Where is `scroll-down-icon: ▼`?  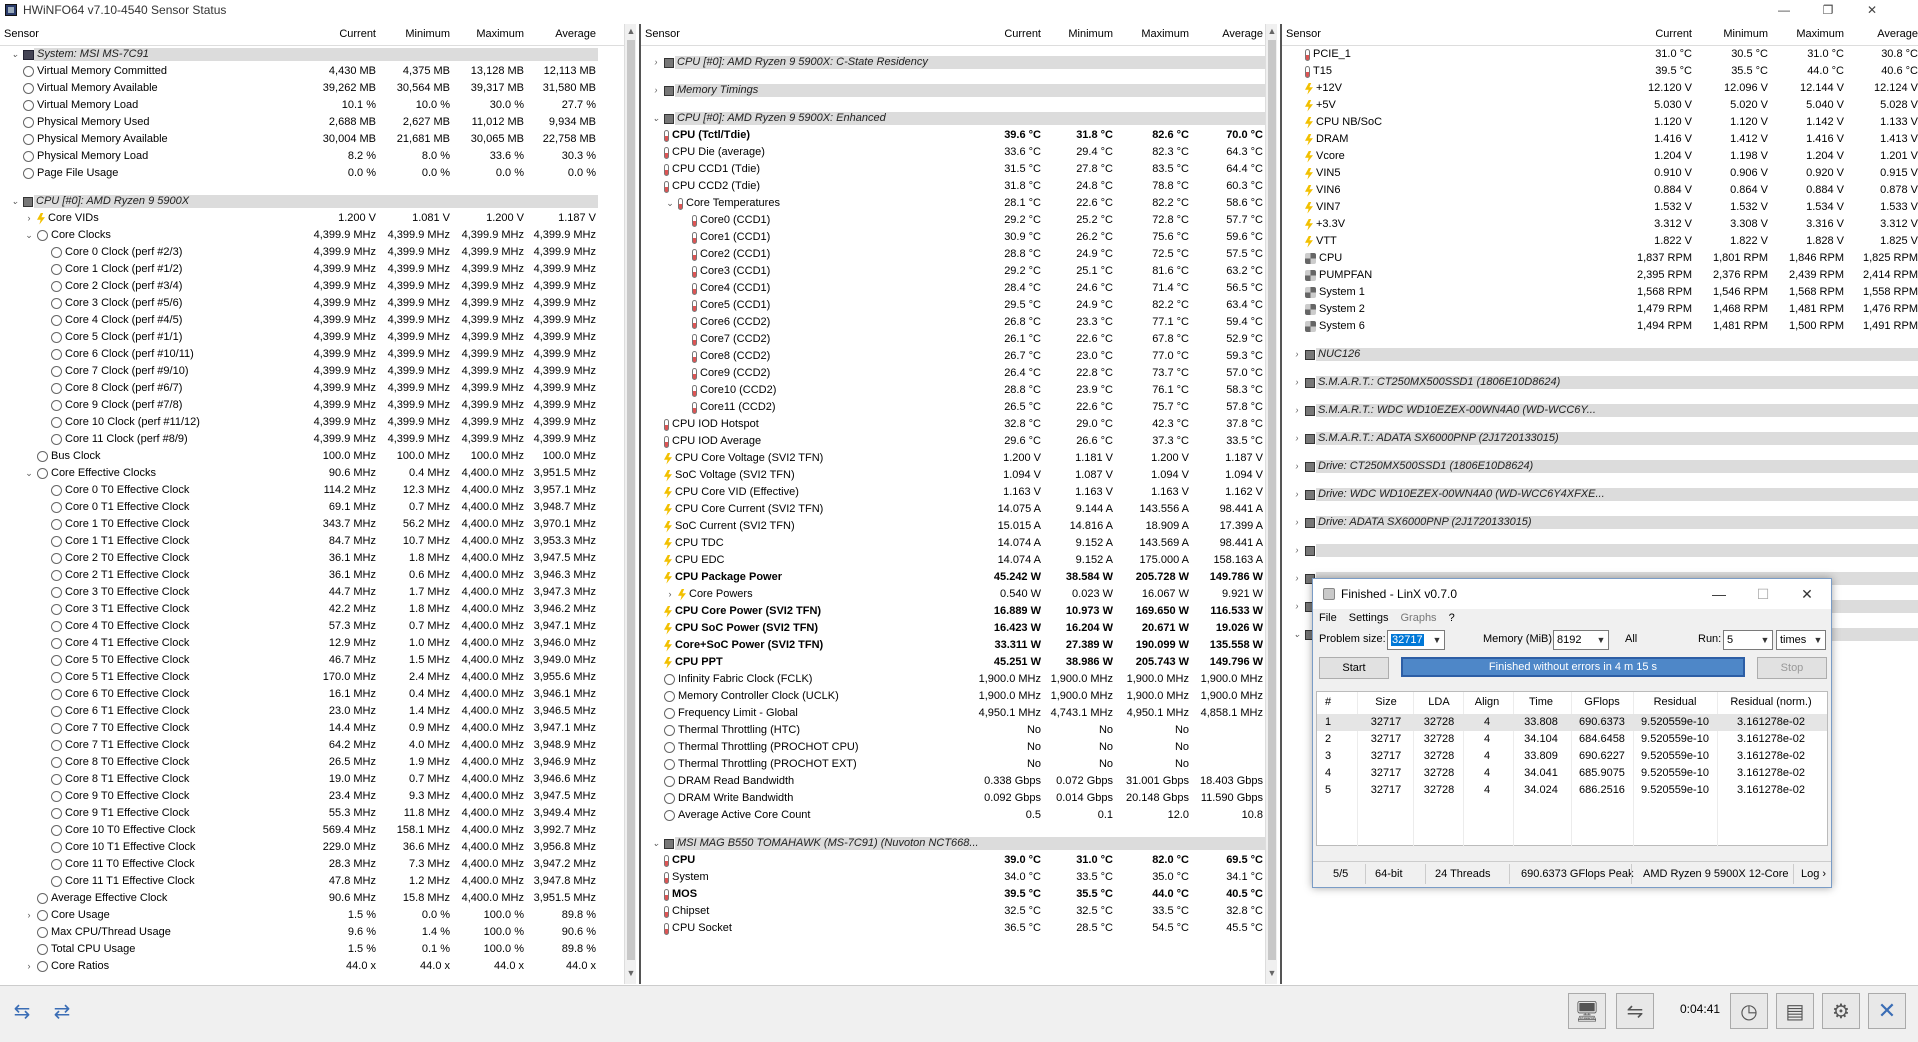
scroll-down-icon: ▼ is located at coordinates (1272, 973).